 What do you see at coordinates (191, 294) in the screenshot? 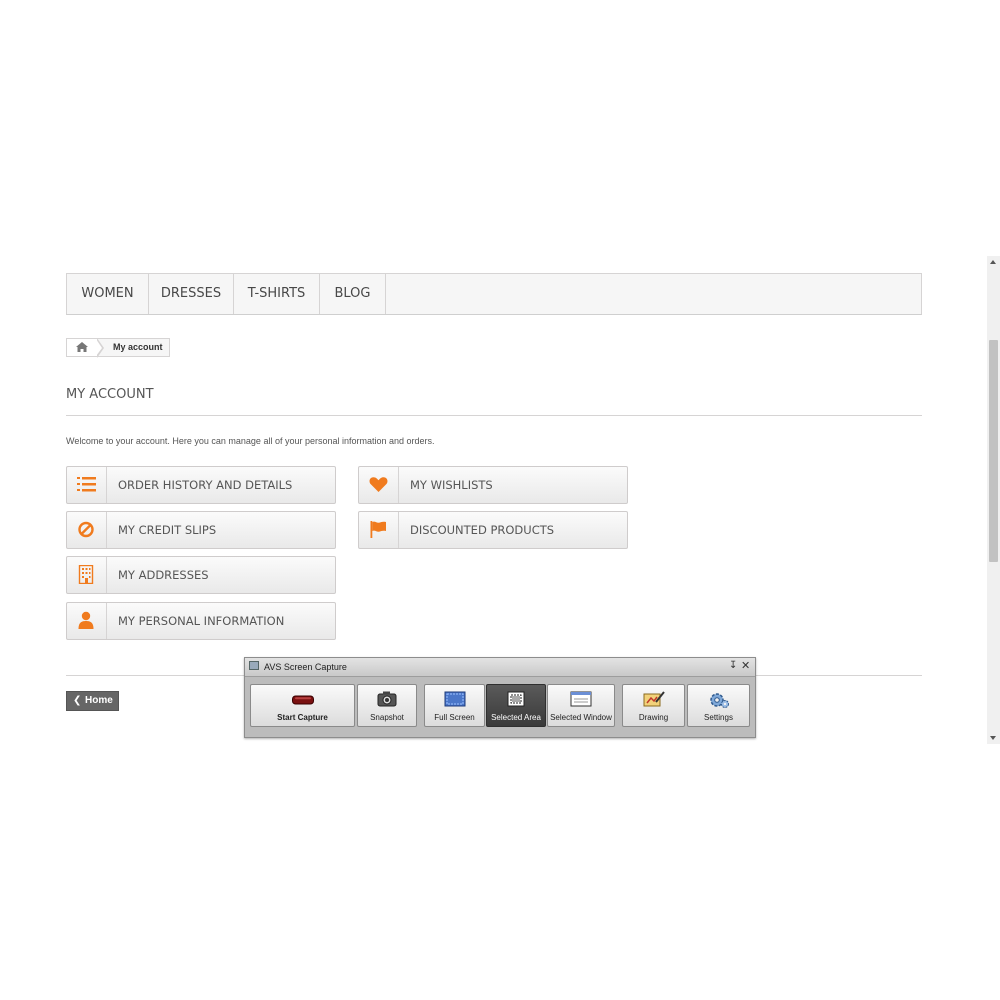
I see `menu-item-dresses: DRESSES` at bounding box center [191, 294].